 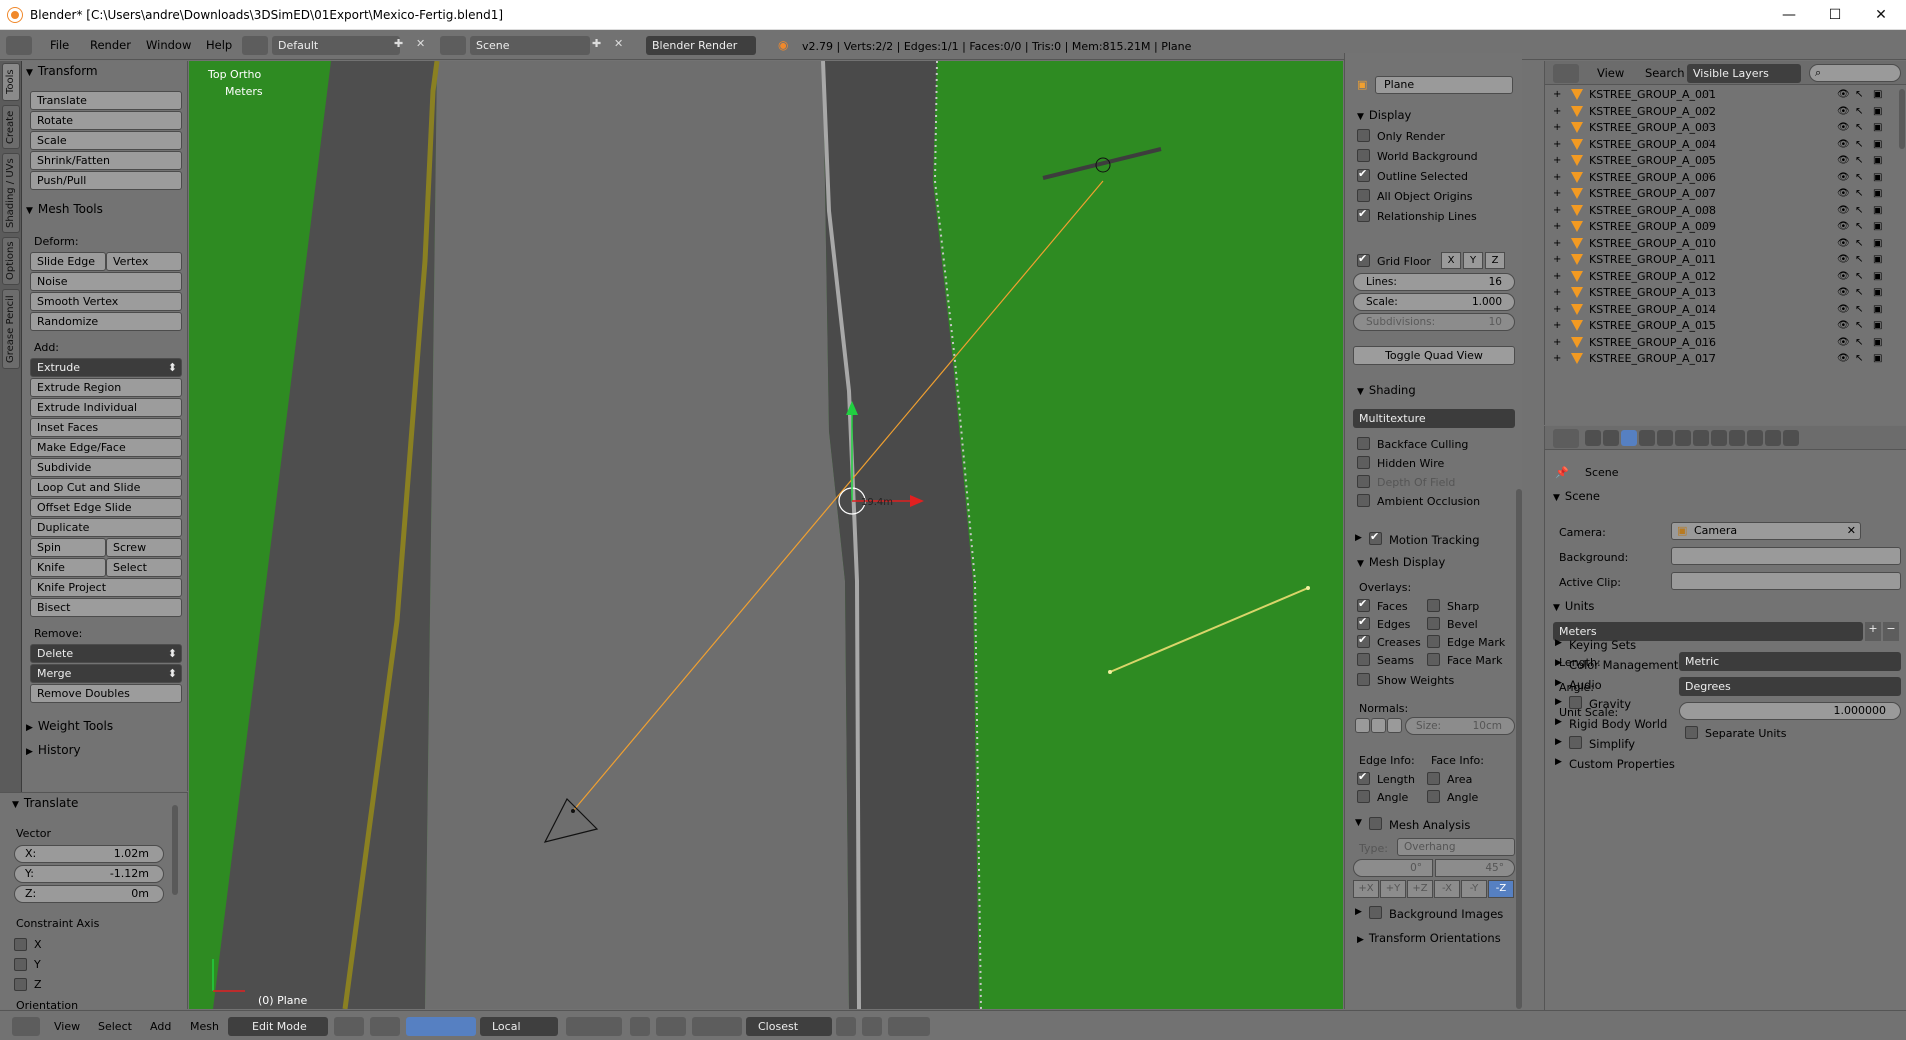 I want to click on units-panel-header: Units, so click(x=1573, y=606).